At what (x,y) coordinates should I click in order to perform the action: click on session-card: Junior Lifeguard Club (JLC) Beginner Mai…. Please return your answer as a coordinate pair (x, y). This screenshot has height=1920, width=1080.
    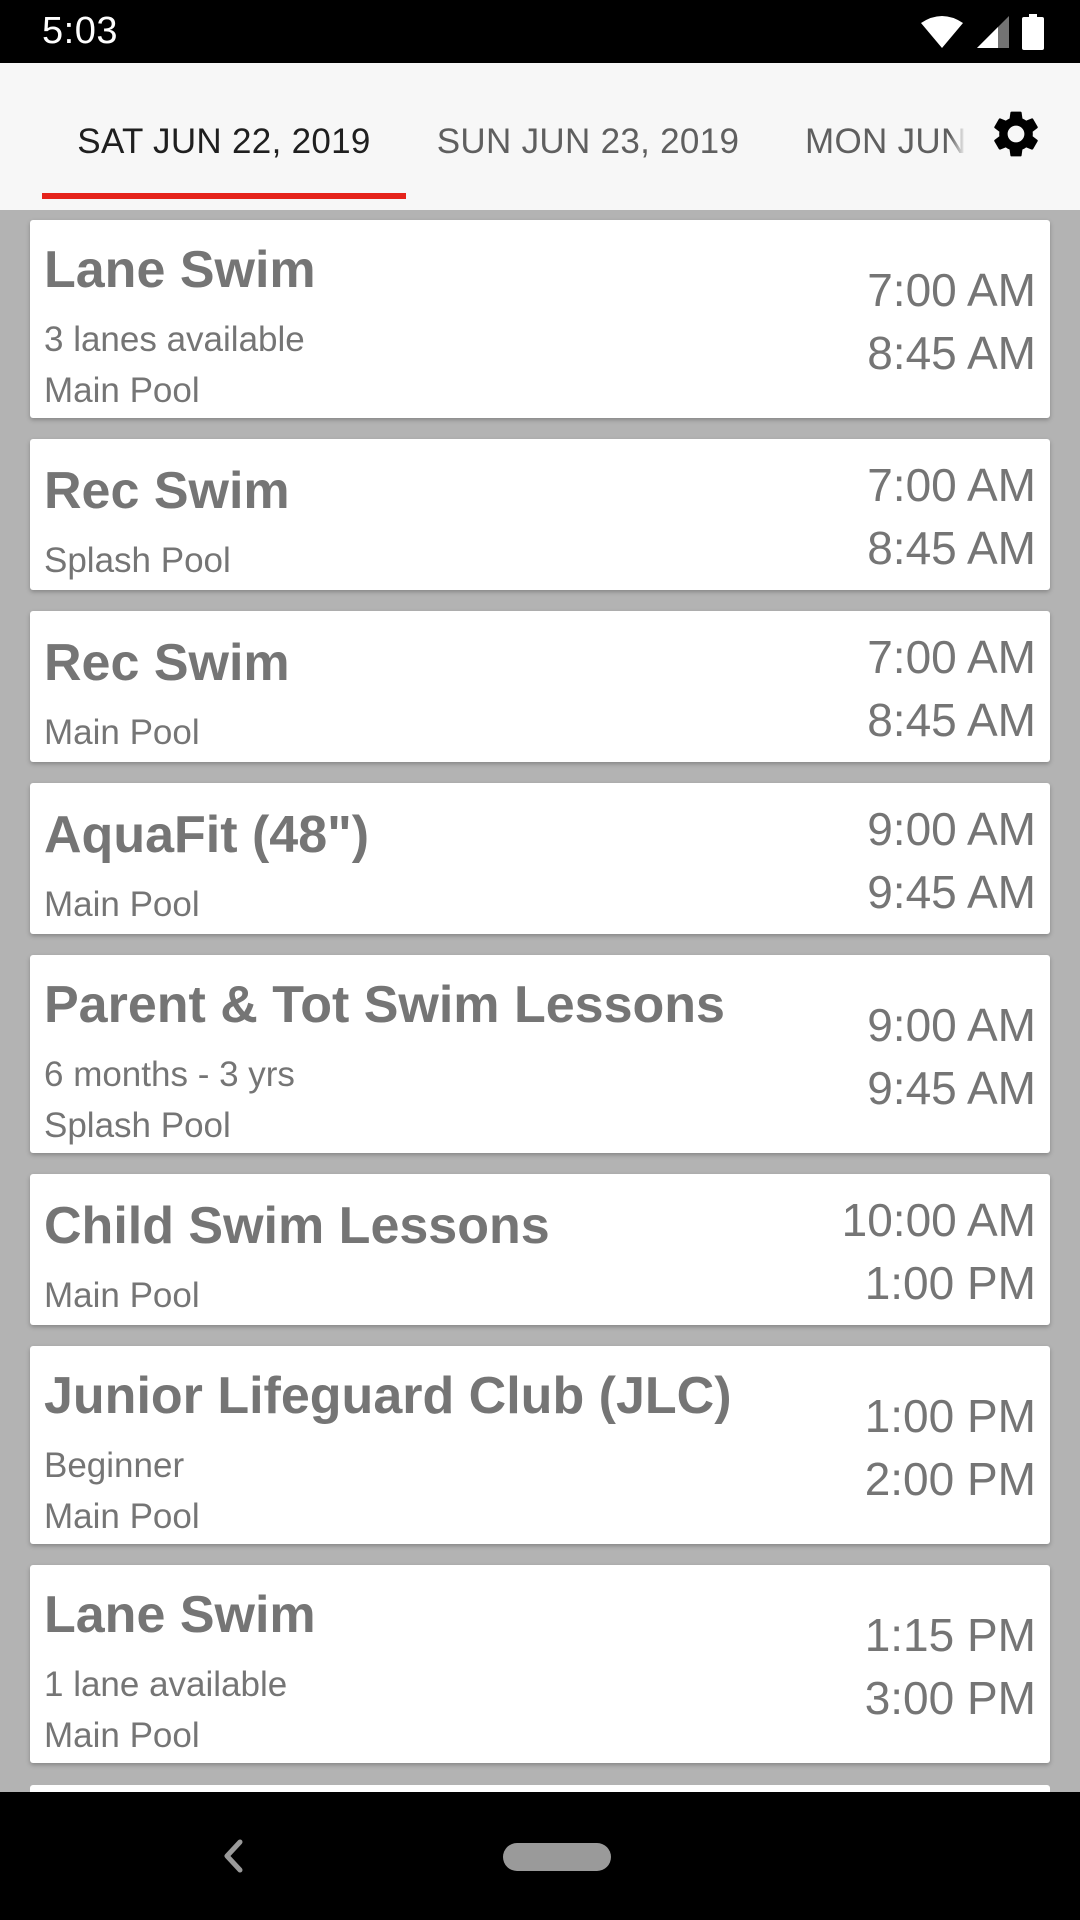
    Looking at the image, I should click on (540, 1445).